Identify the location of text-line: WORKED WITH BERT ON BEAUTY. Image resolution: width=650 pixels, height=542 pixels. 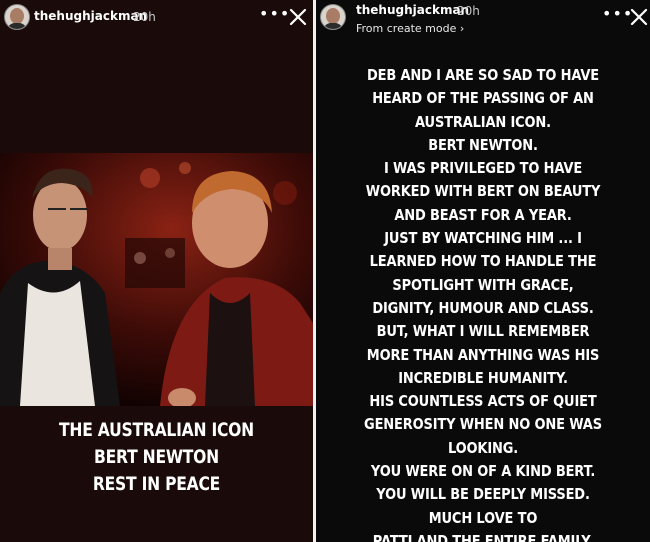
(483, 191).